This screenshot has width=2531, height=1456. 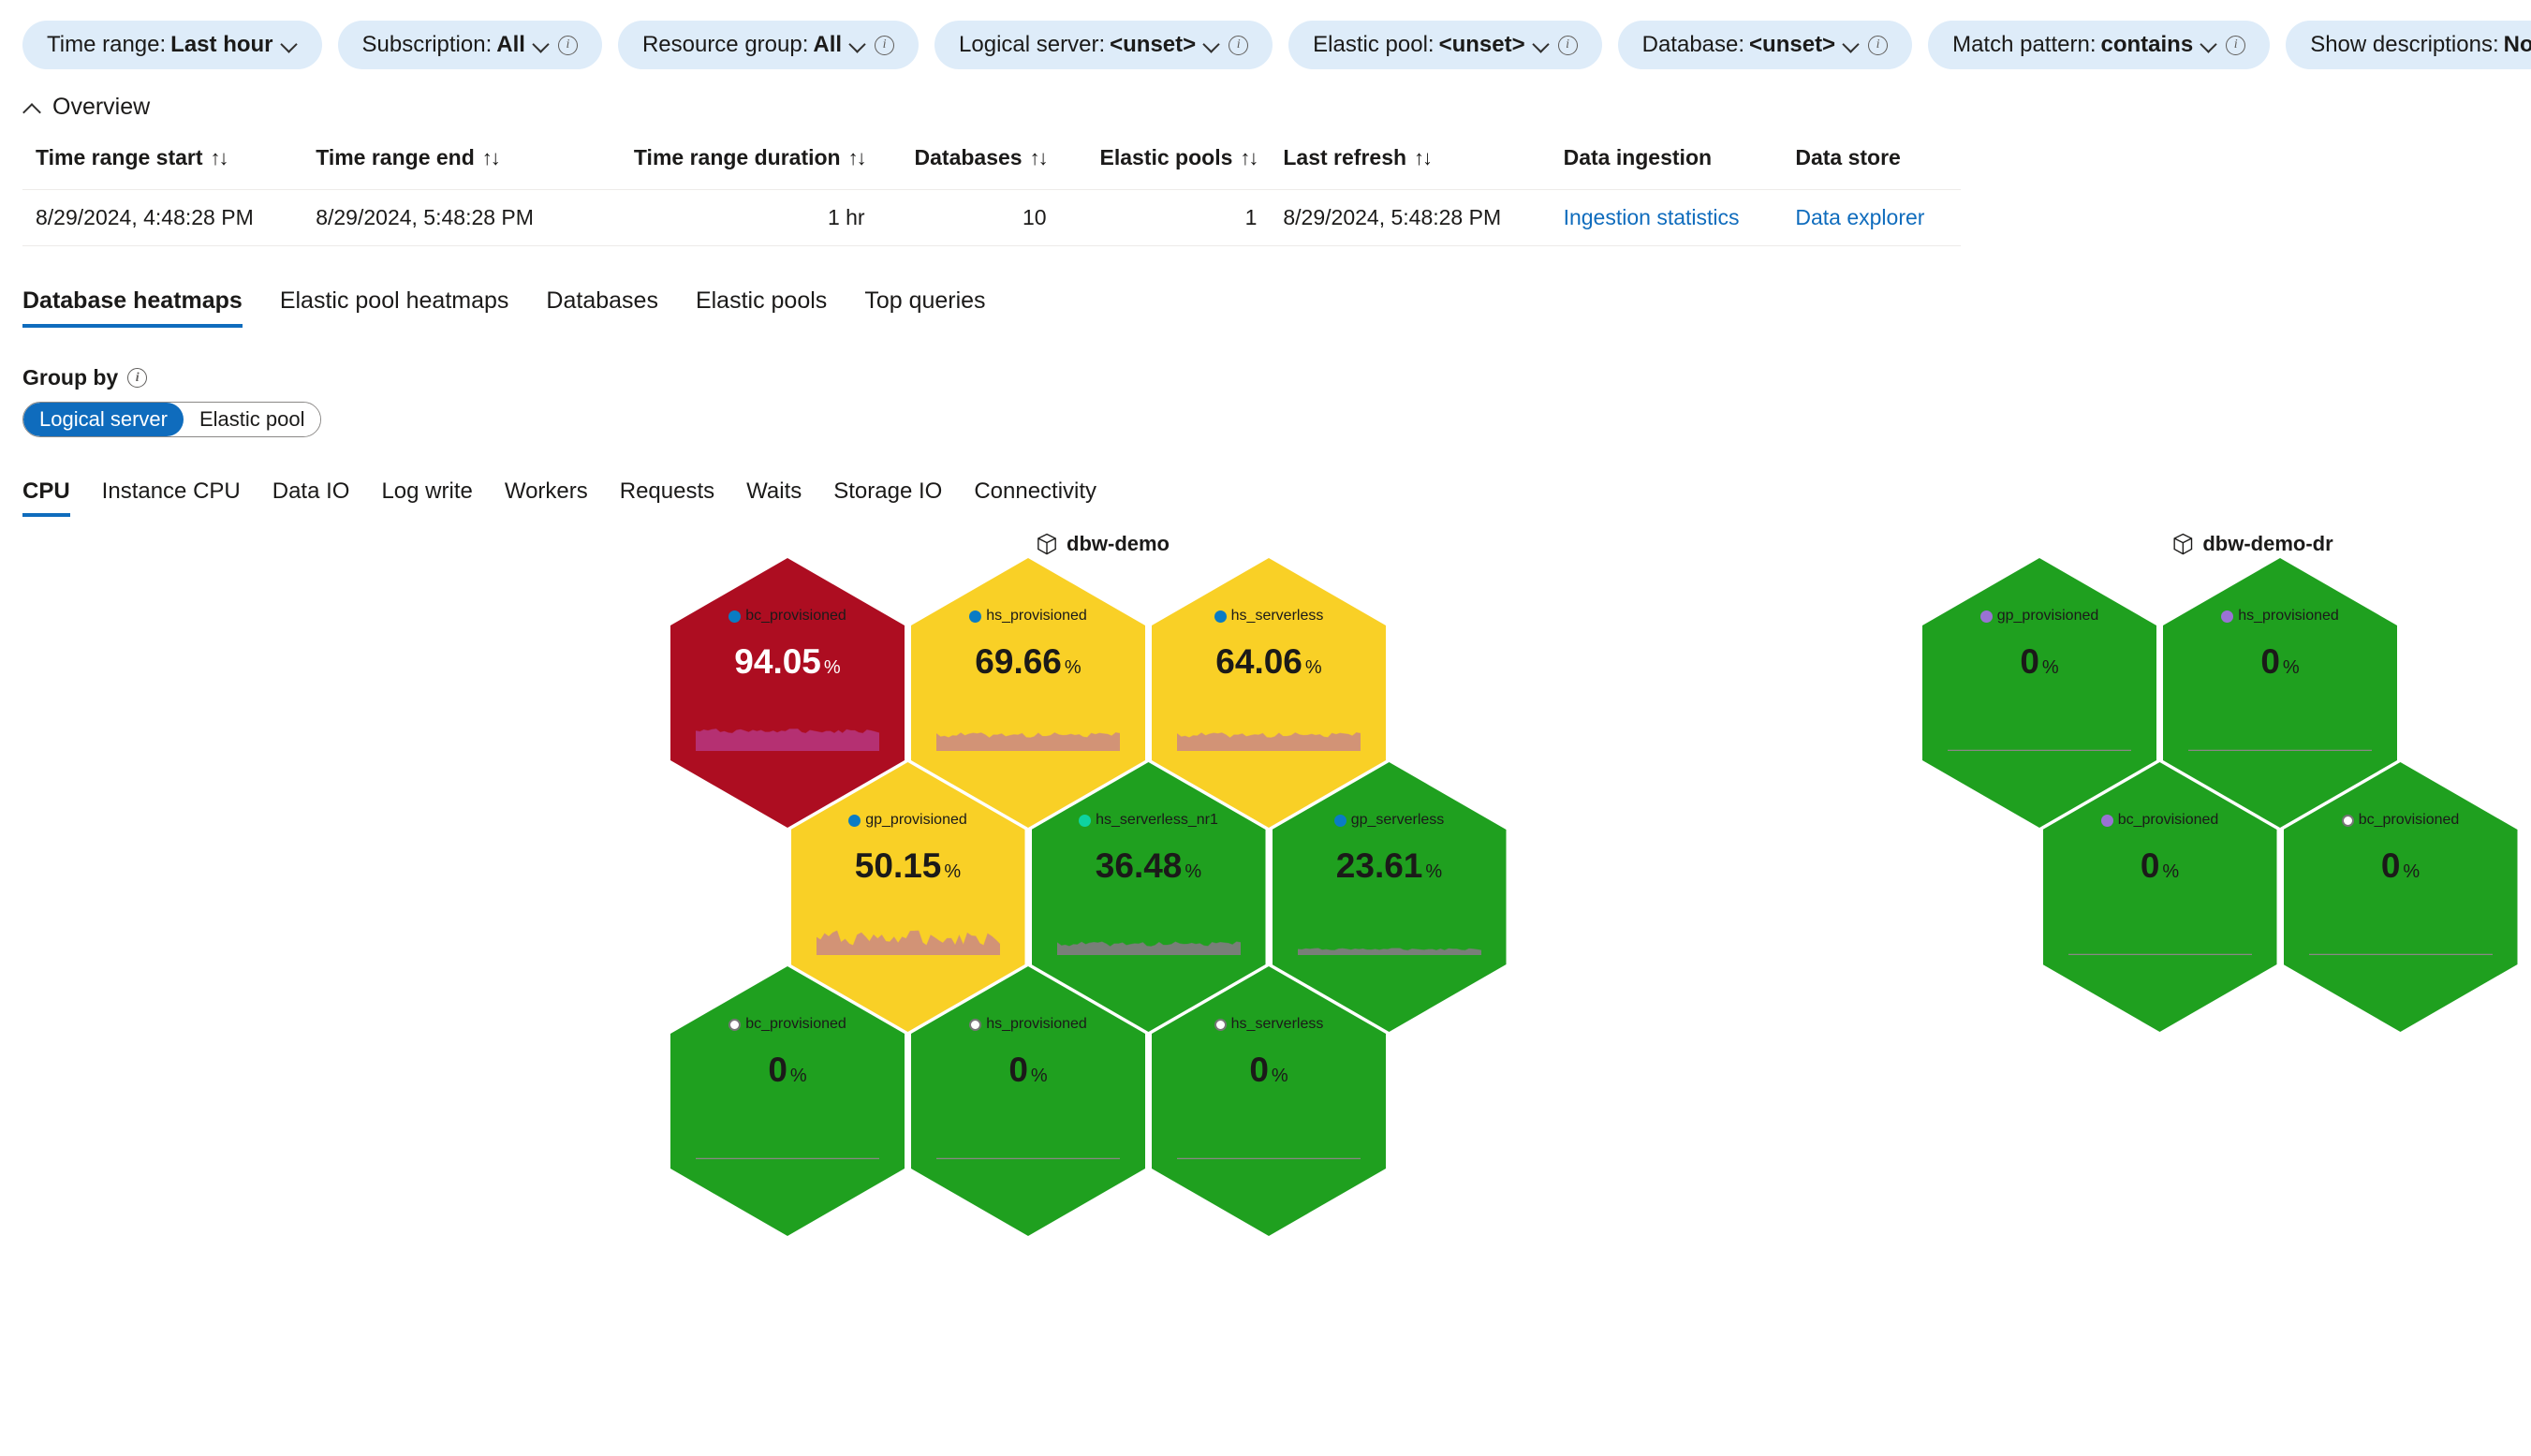 I want to click on overview-collapse-toggle: Overview, so click(x=1265, y=107).